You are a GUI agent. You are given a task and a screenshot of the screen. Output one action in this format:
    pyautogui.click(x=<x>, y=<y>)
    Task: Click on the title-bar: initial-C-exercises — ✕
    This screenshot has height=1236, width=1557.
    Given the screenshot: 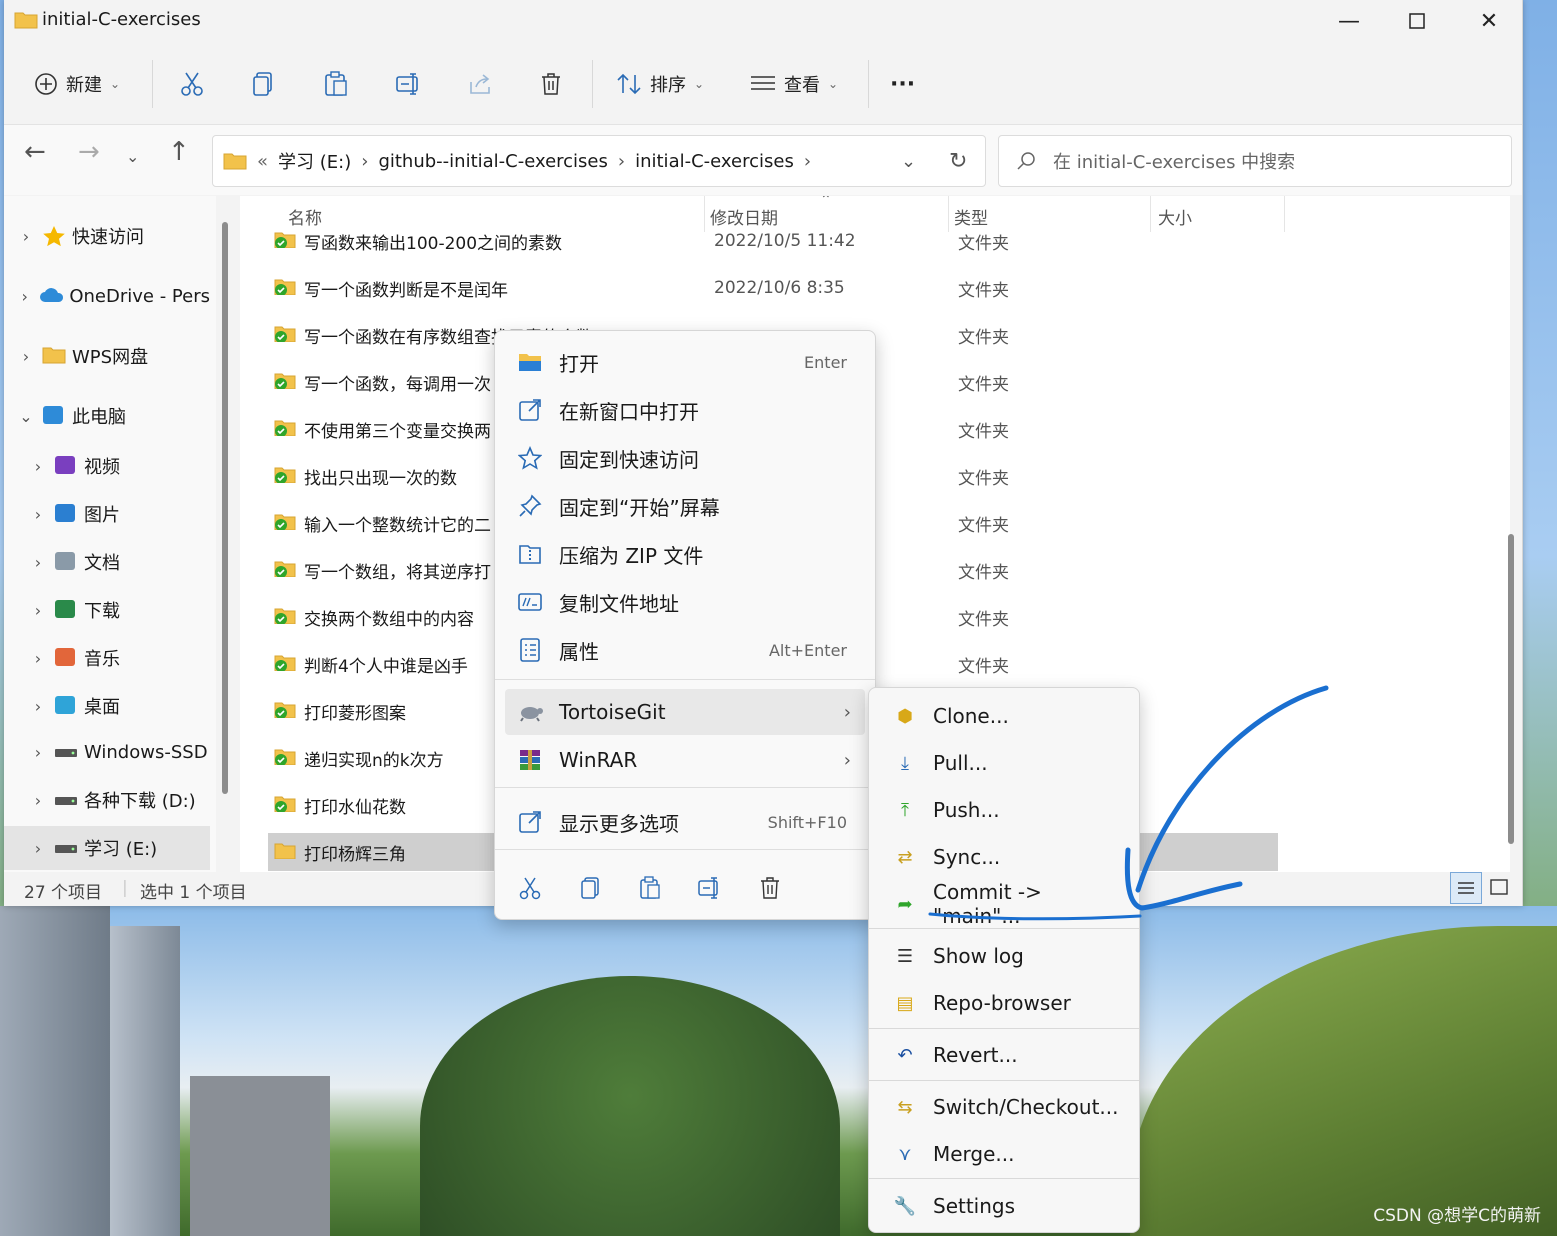 What is the action you would take?
    pyautogui.click(x=763, y=21)
    